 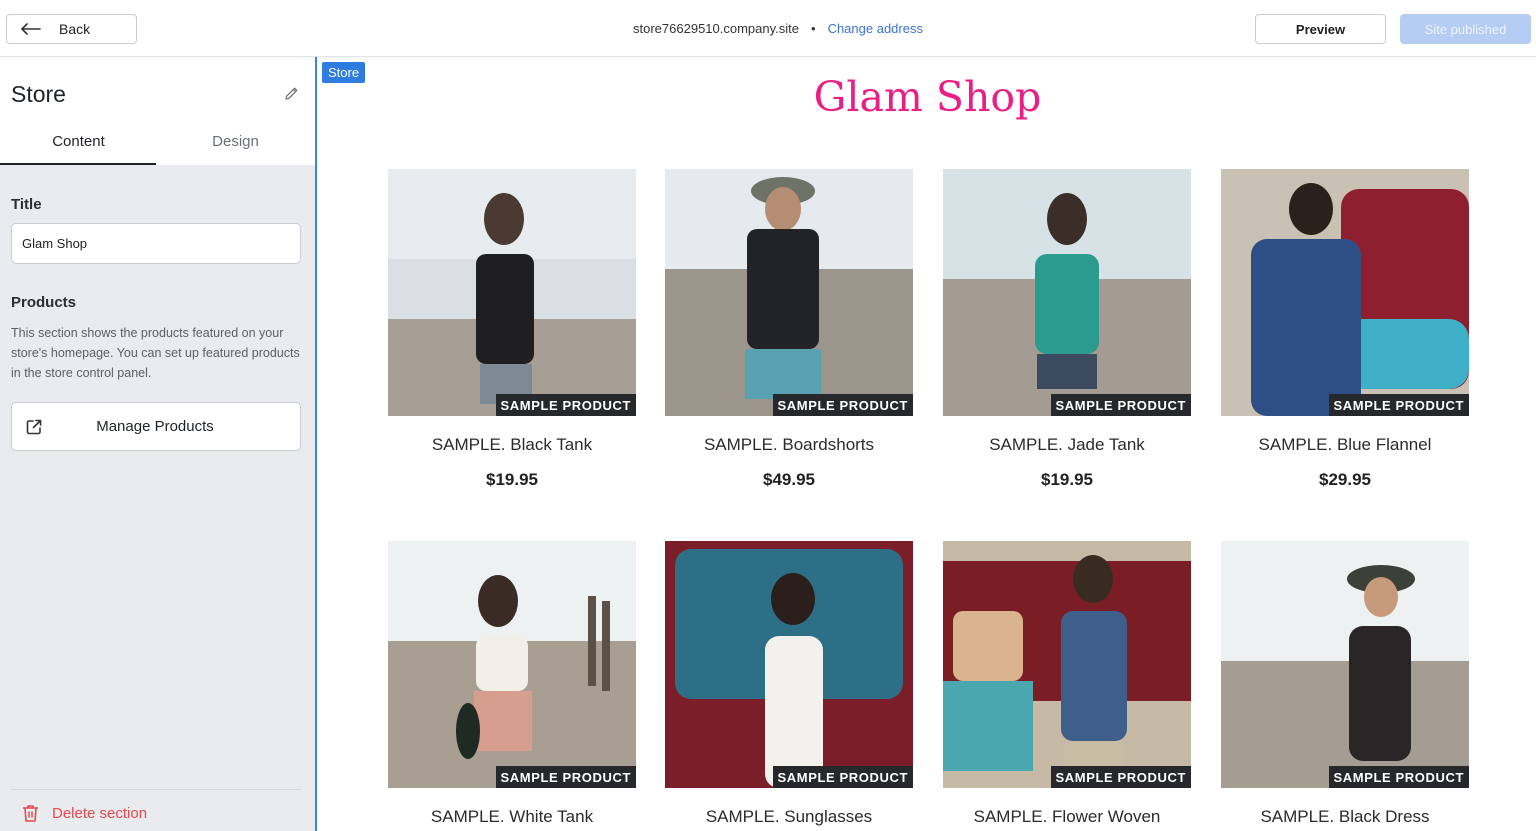 I want to click on product-name: SAMPLE. Sunglasses, so click(x=789, y=817).